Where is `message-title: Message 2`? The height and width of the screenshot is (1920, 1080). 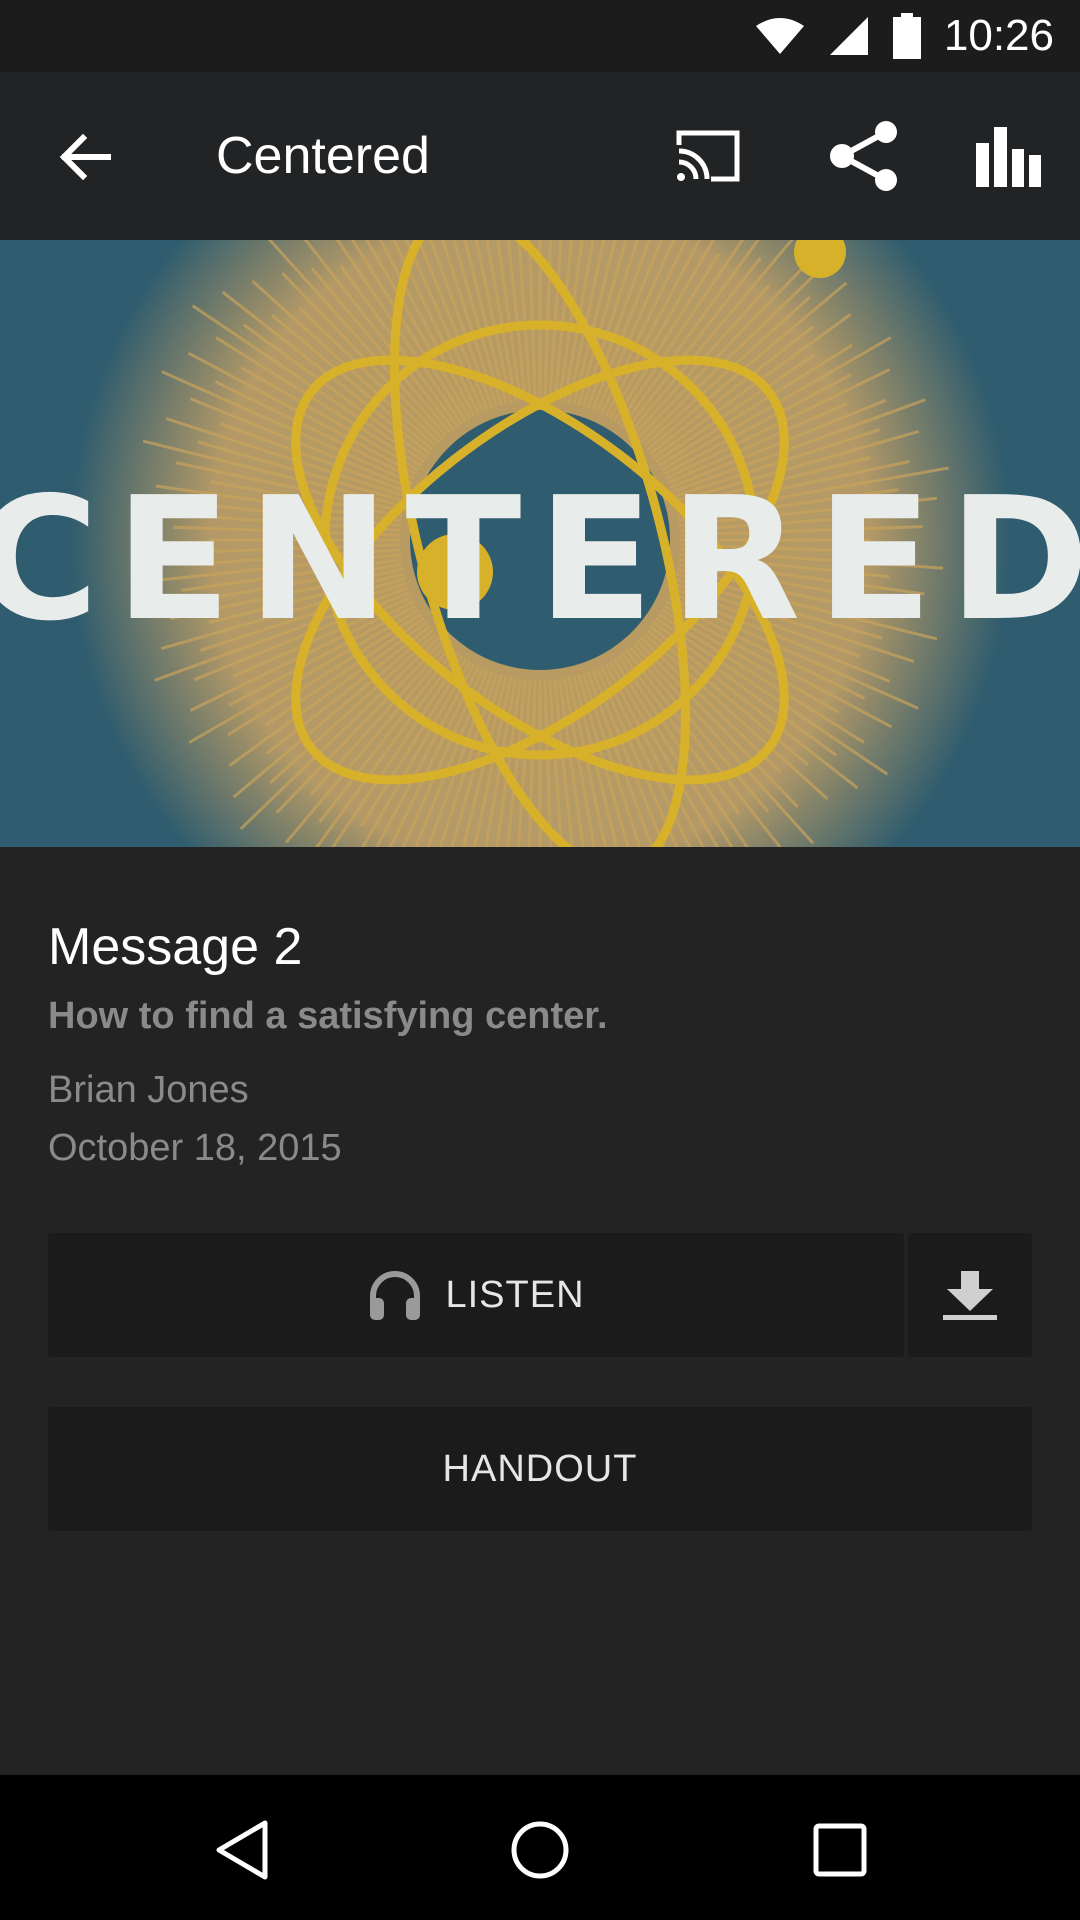
message-title: Message 2 is located at coordinates (175, 947).